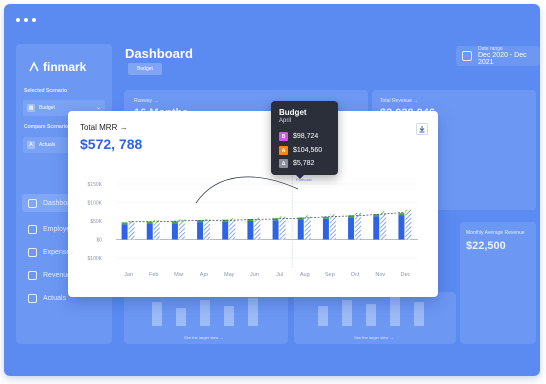 This screenshot has width=546, height=384. What do you see at coordinates (98, 108) in the screenshot?
I see `chevron-down-icon: ⌄` at bounding box center [98, 108].